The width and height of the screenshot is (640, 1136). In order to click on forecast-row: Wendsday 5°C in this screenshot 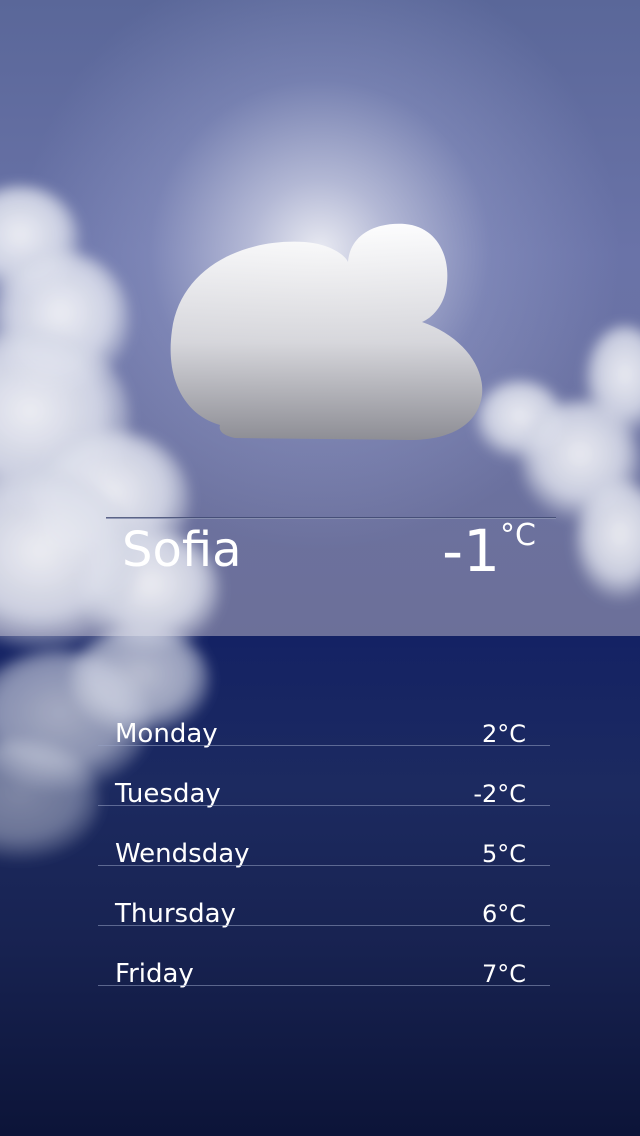, I will do `click(324, 862)`.